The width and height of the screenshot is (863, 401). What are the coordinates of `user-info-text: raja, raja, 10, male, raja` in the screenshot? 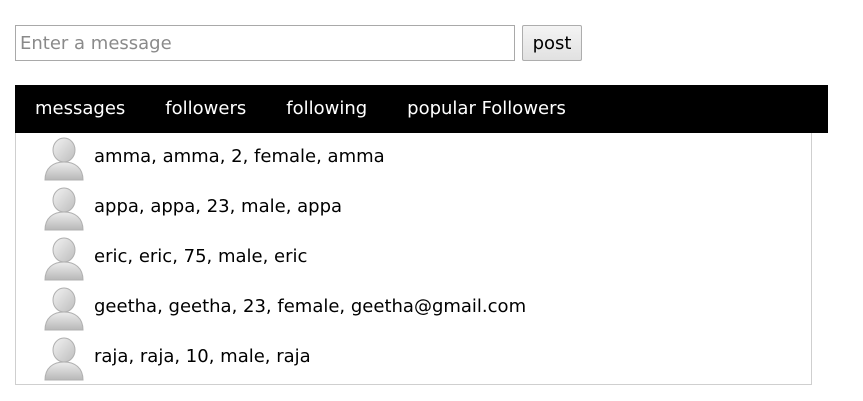 It's located at (202, 356).